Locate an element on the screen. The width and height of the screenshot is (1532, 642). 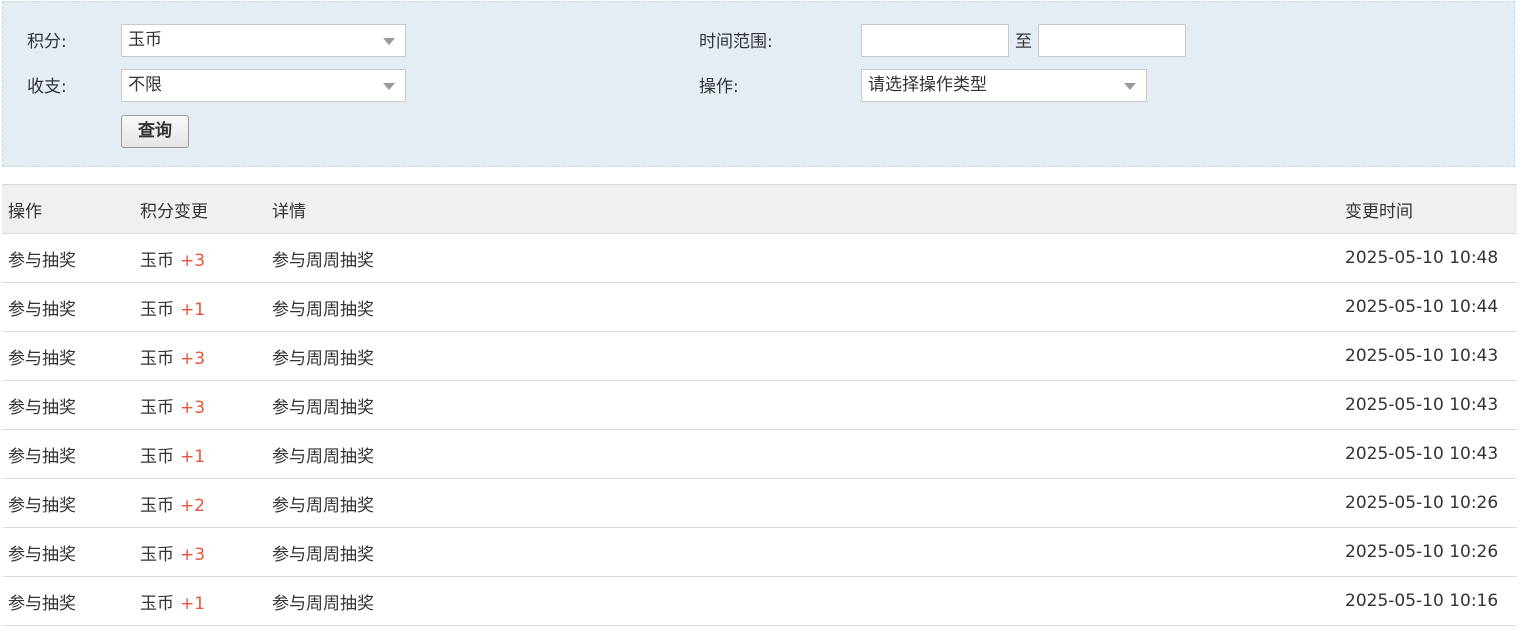
table-header-row: 操作 积分变更 详情 变更时间 is located at coordinates (759, 209).